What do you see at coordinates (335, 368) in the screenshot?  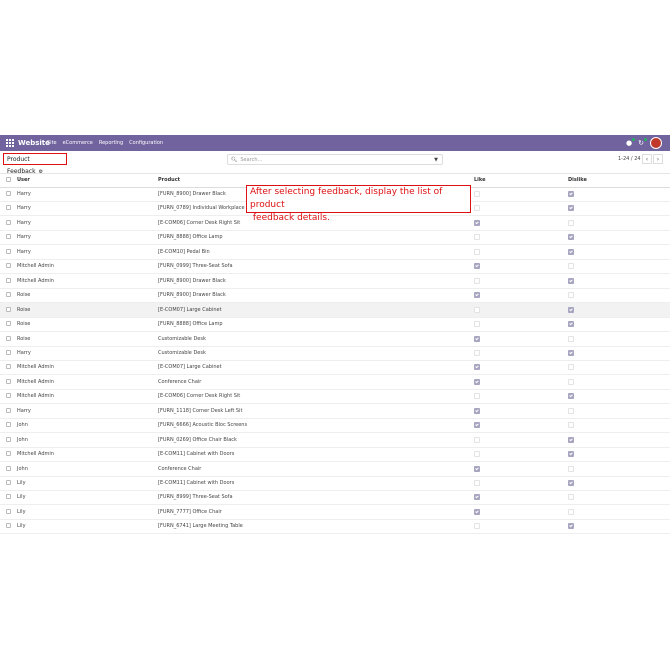 I see `table-row: Mitchell Admin [E-COM07] Large Cabinet` at bounding box center [335, 368].